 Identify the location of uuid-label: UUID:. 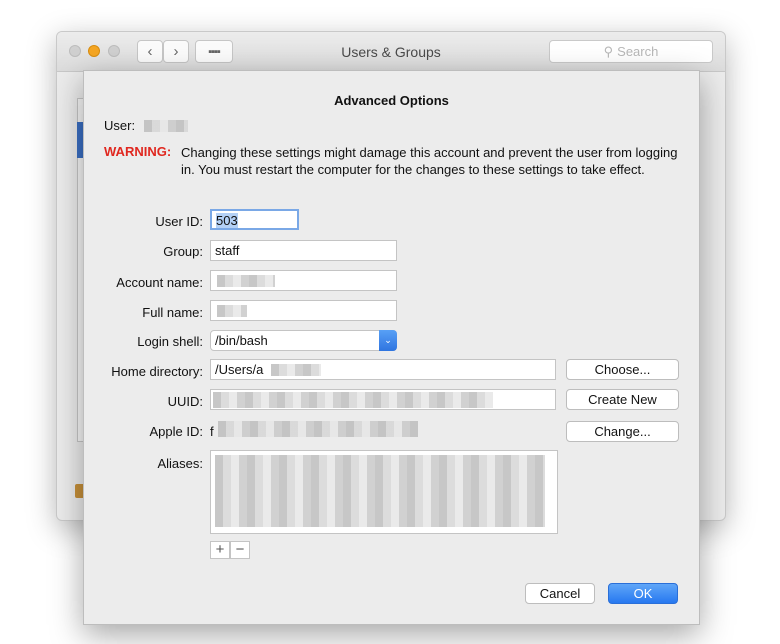
(185, 401).